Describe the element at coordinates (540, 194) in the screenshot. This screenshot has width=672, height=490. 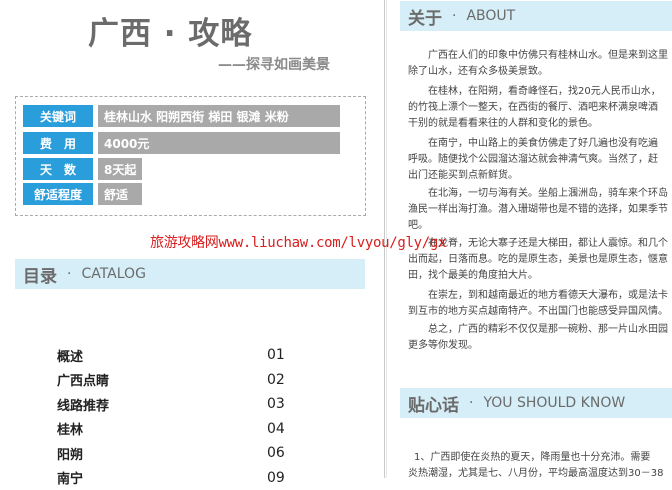
I see `text-line: 在北海，一切与海有关。坐船上涠洲岛，骑车来个环岛` at that location.